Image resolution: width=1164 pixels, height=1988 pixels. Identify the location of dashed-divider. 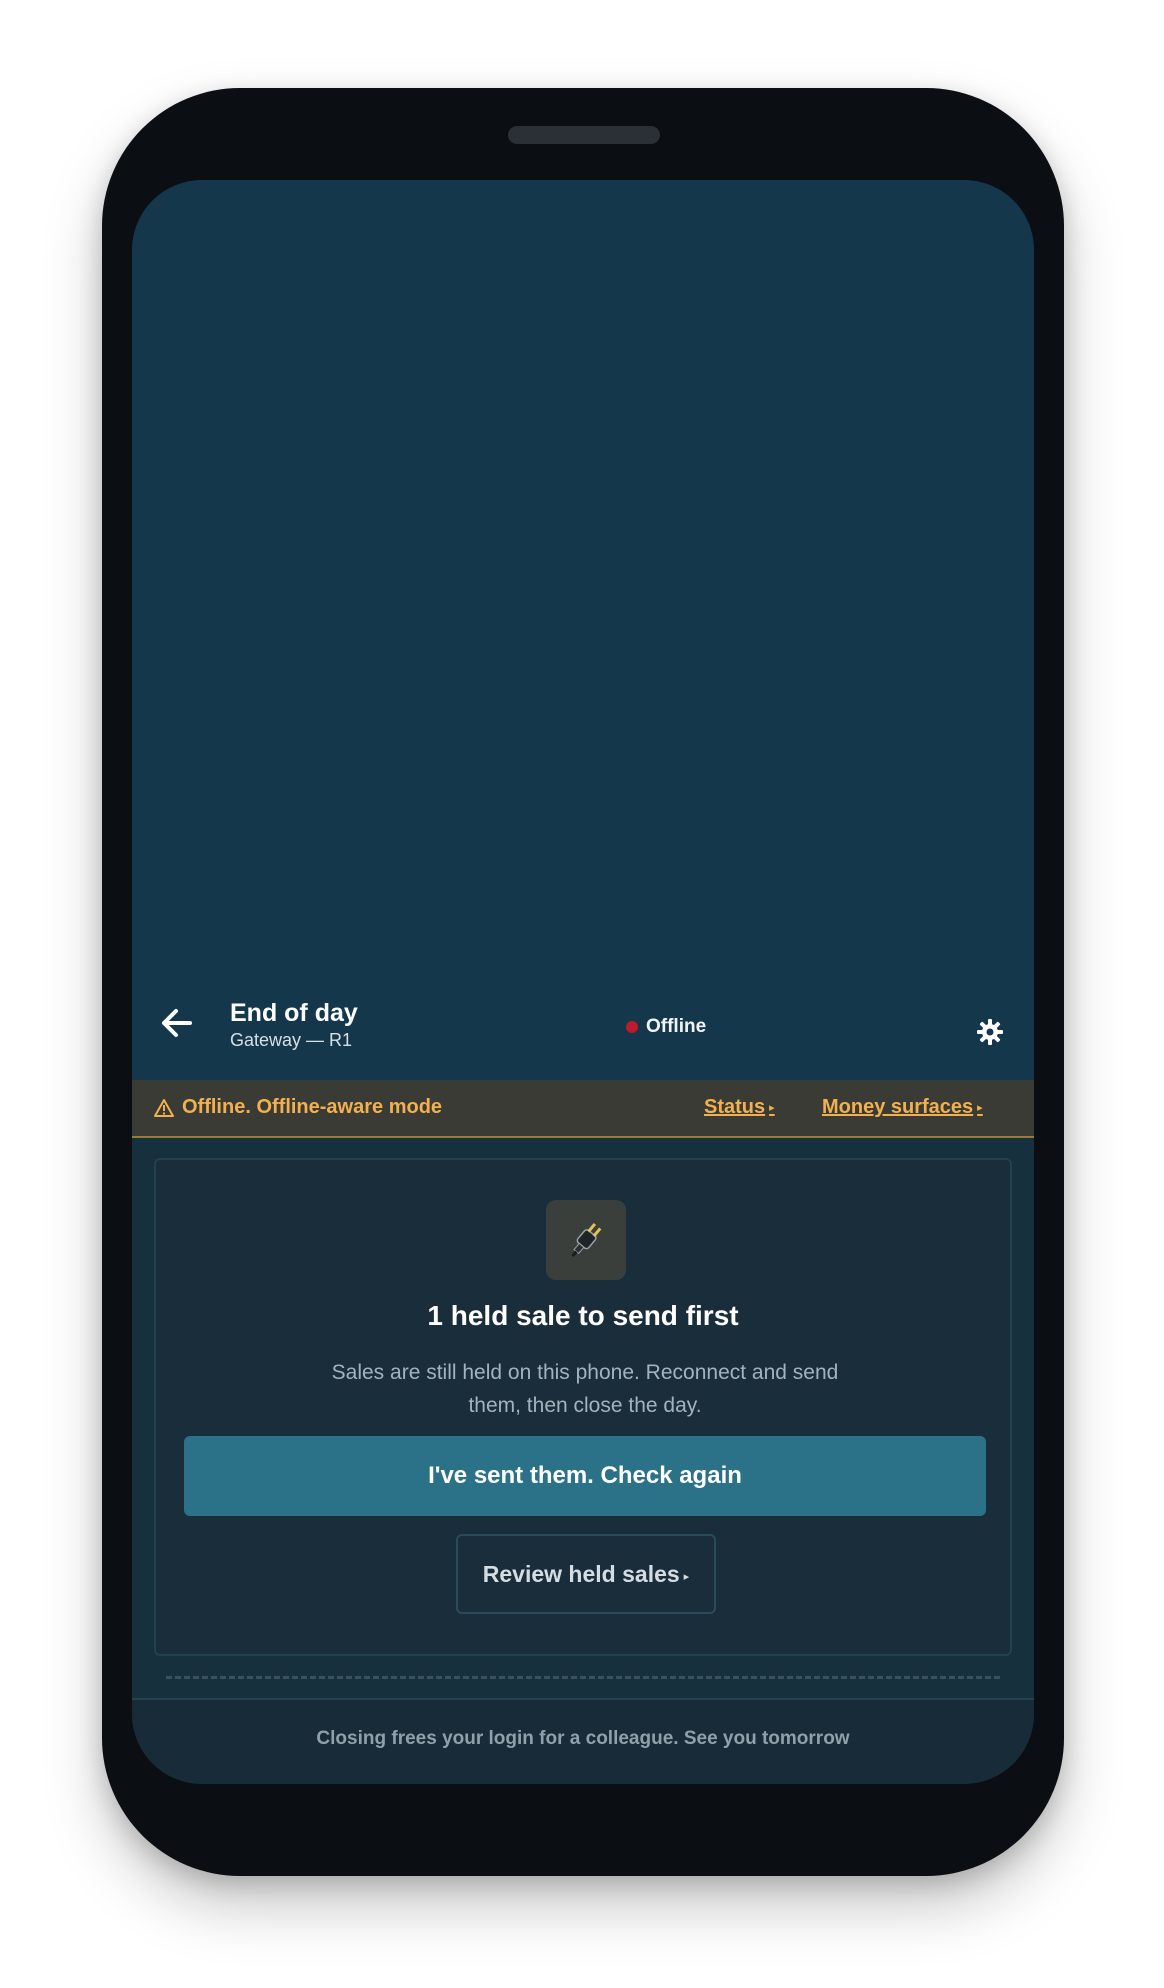
(583, 1677).